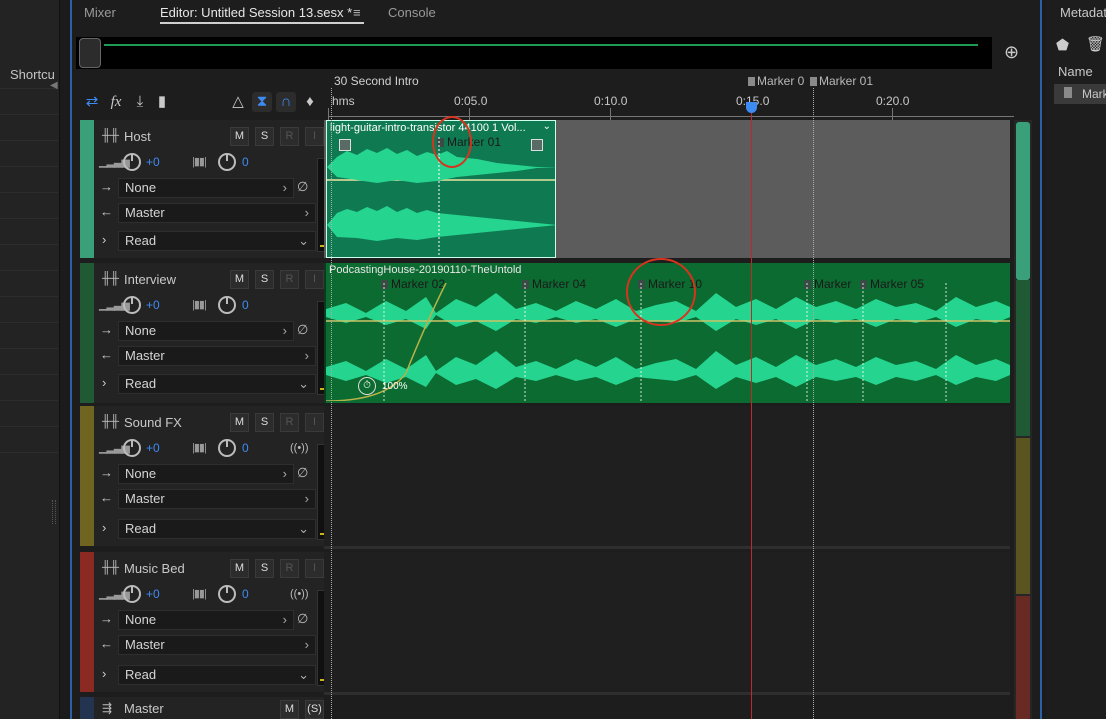  What do you see at coordinates (32, 74) in the screenshot?
I see `shortcuts-panel-title: Shortcu` at bounding box center [32, 74].